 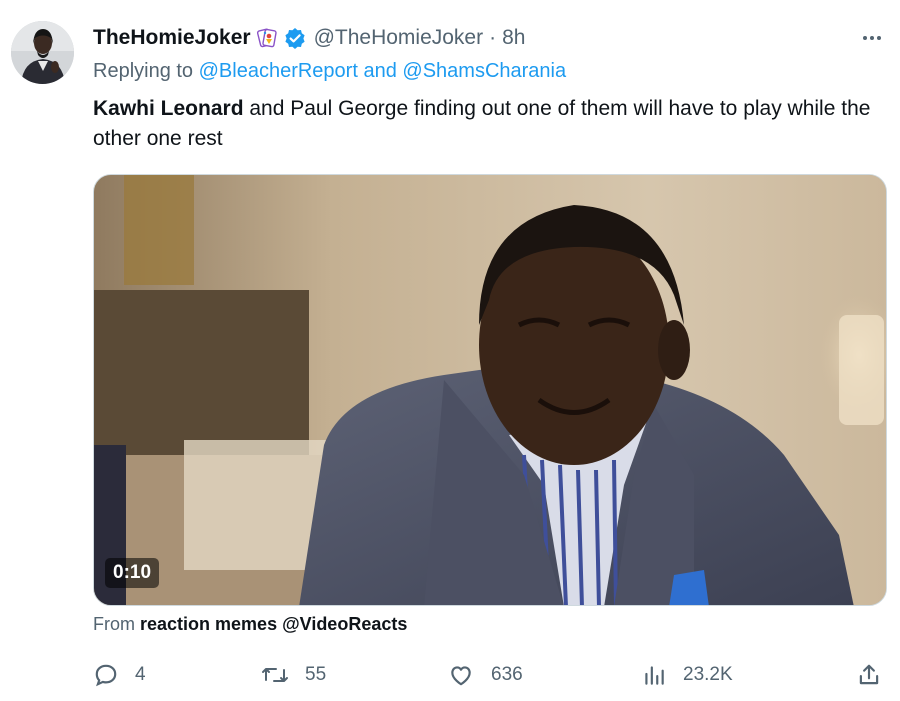 I want to click on views-button: 23.2K, so click(x=687, y=675).